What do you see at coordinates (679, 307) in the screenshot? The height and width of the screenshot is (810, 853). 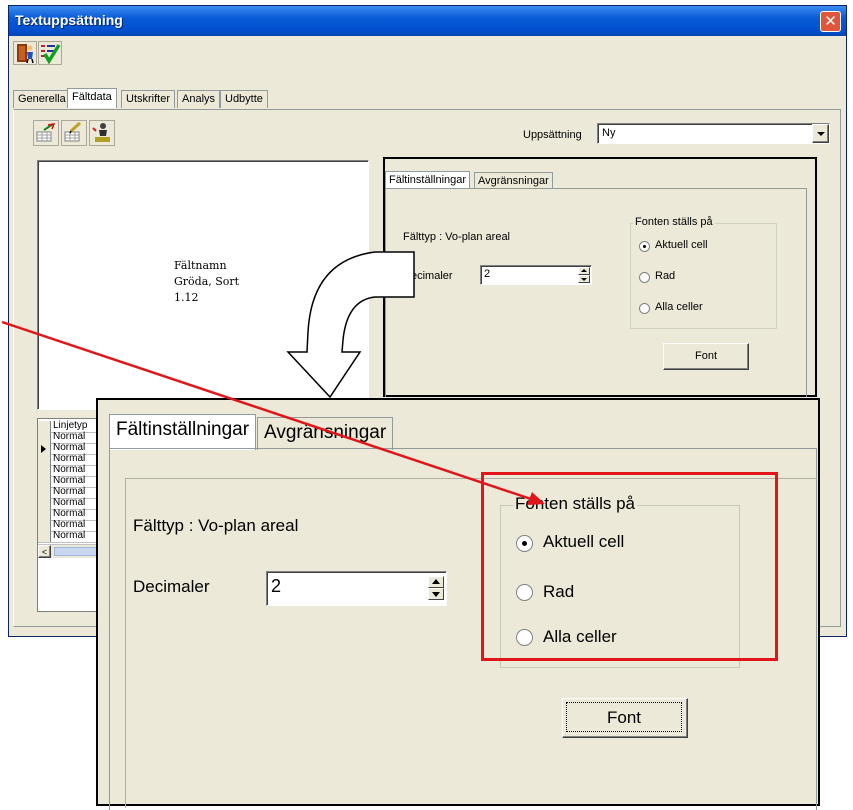 I see `radio-label-alla-celler-small: Alla celler` at bounding box center [679, 307].